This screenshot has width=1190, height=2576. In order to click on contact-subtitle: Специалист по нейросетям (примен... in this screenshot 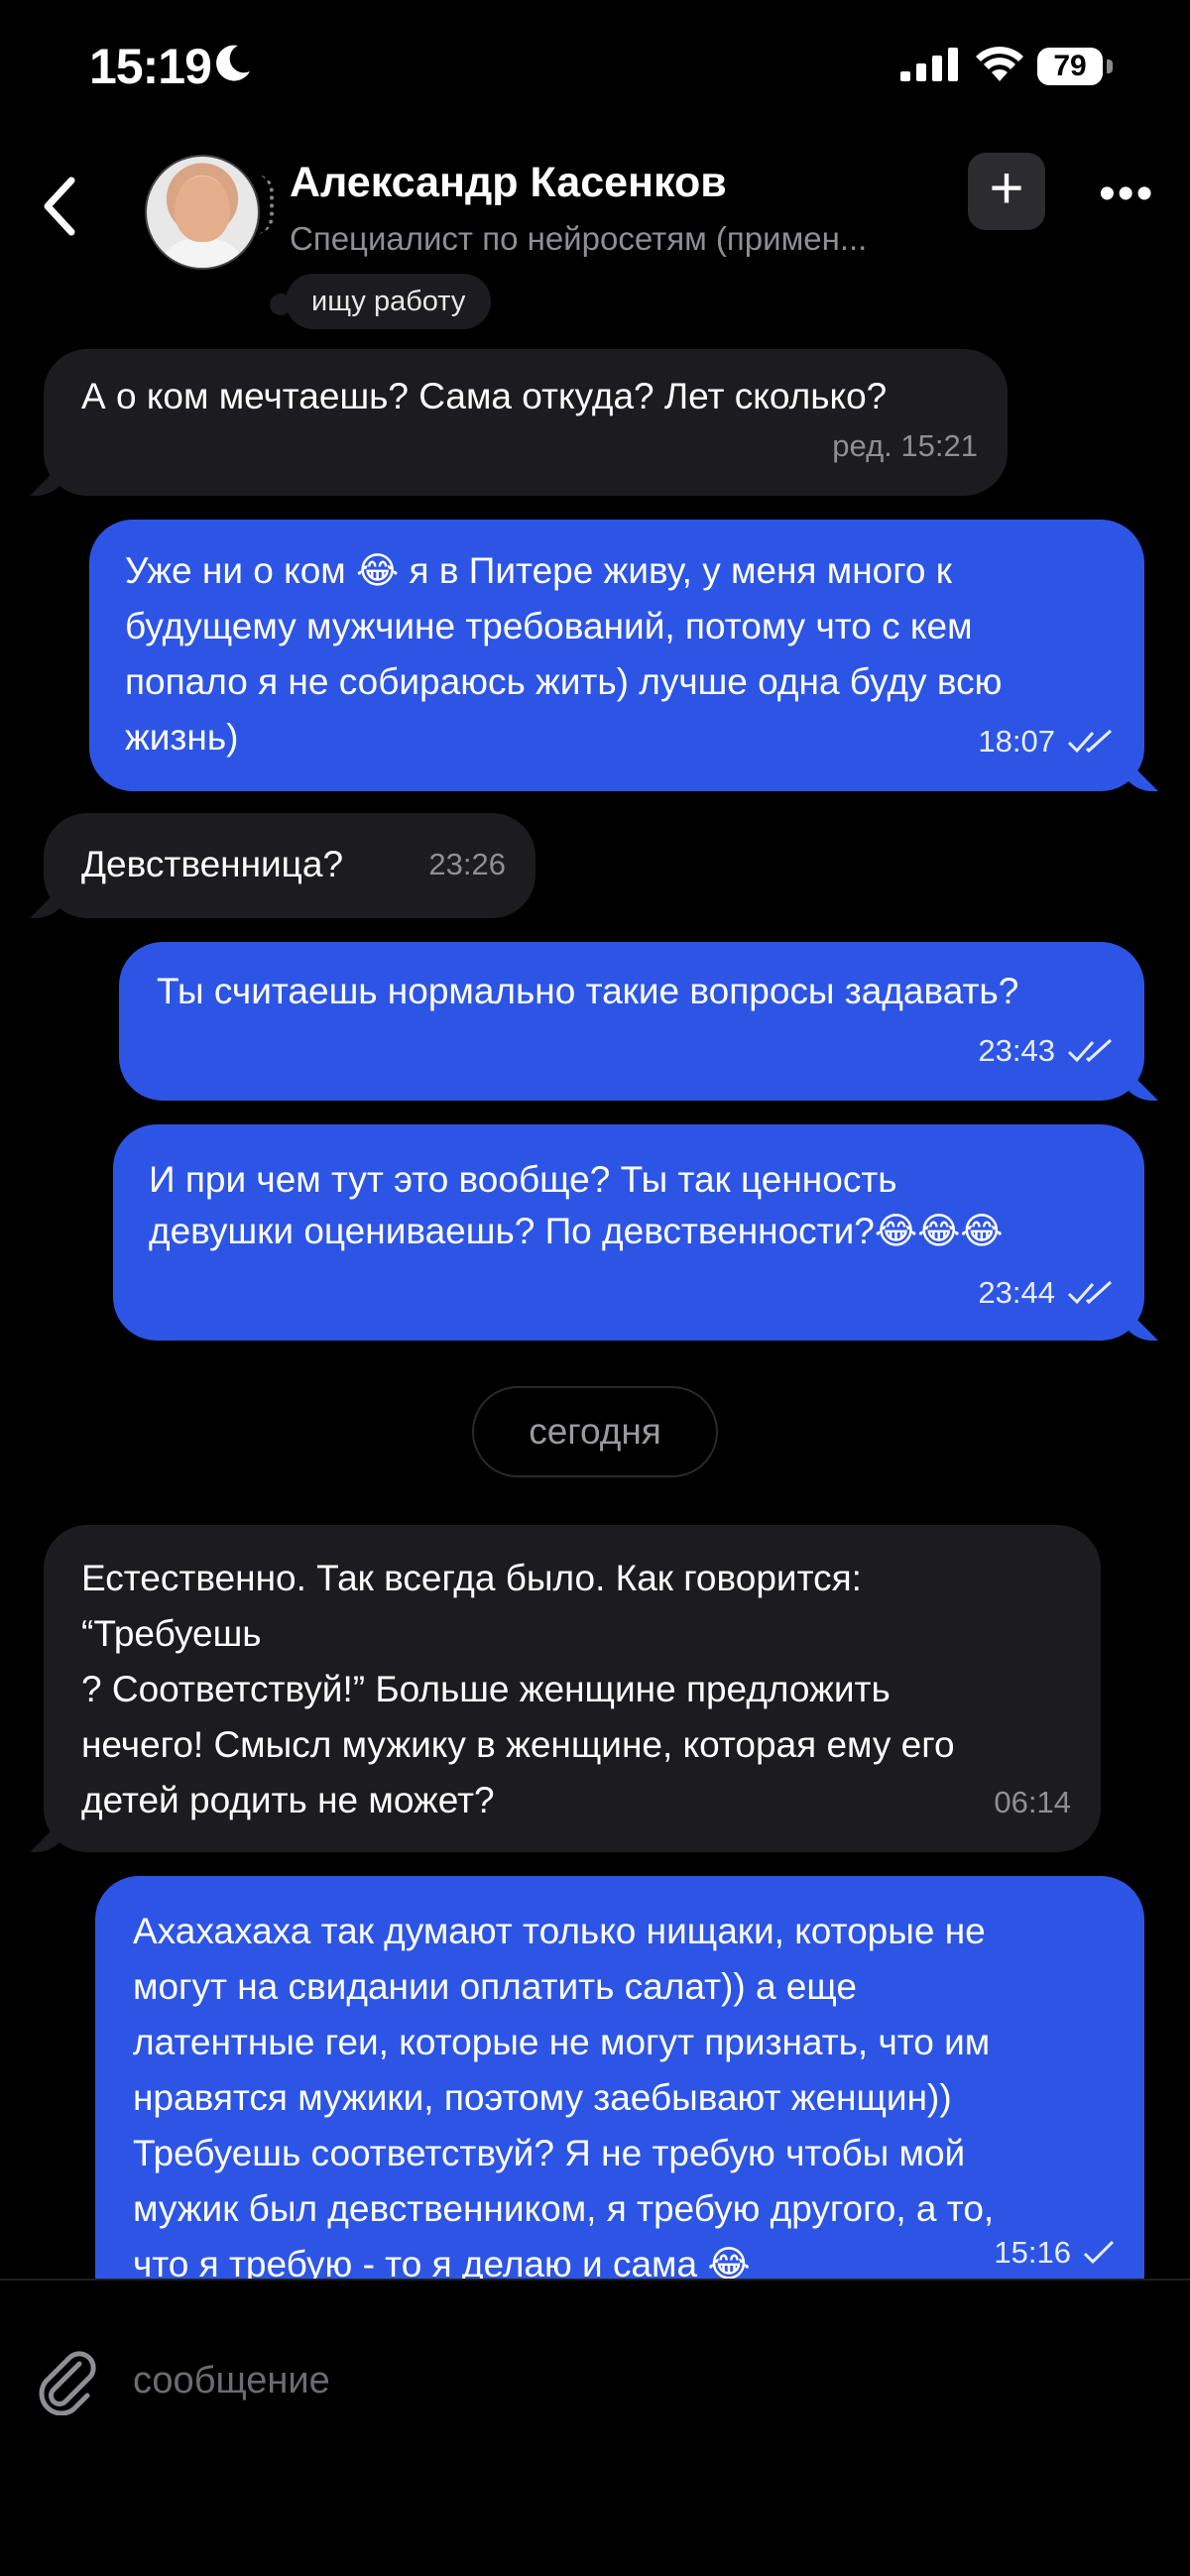, I will do `click(578, 239)`.